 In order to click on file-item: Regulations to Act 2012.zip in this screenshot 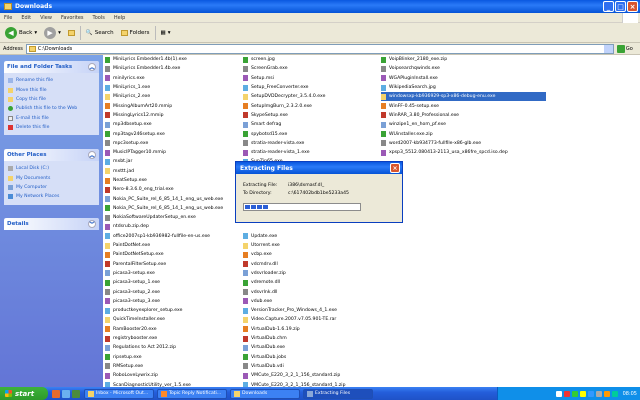, I will do `click(172, 347)`.